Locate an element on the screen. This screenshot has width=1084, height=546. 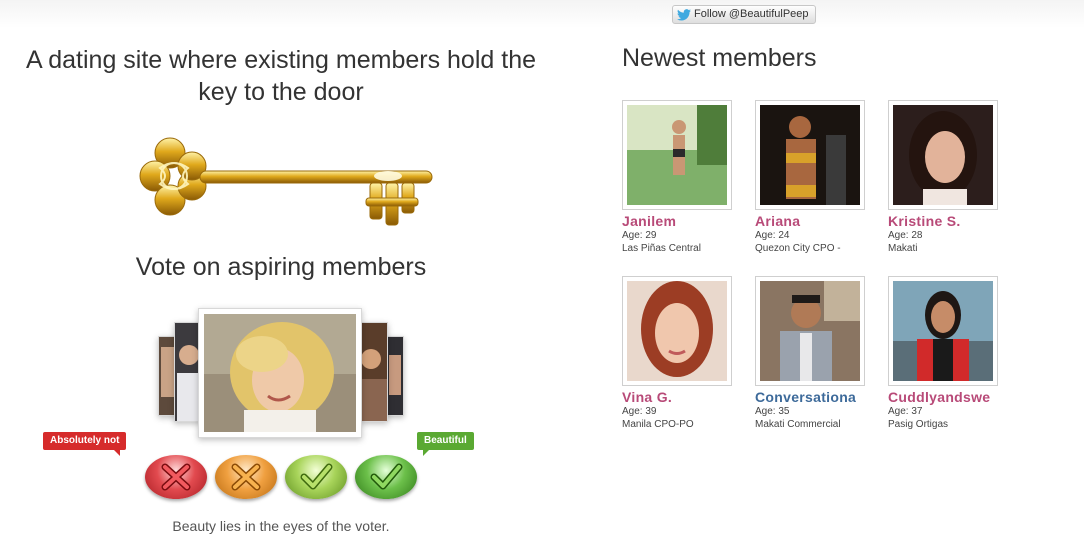
member-age: Age: 35 is located at coordinates (772, 411).